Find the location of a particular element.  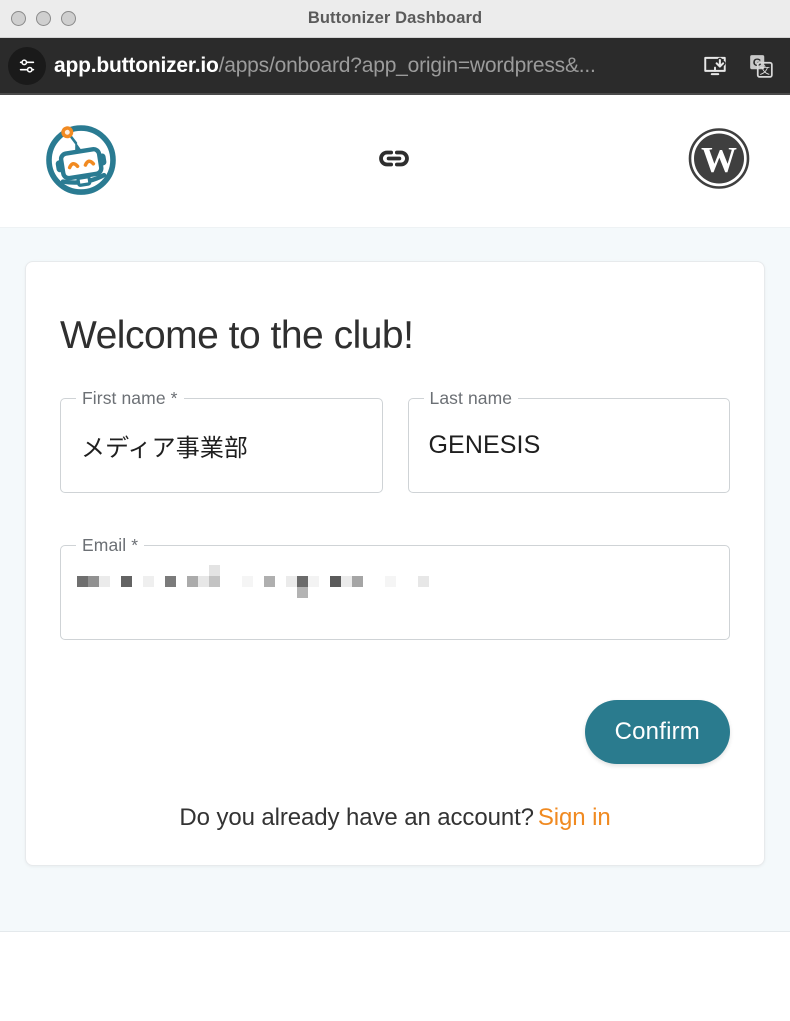

window-close-button is located at coordinates (18, 18).